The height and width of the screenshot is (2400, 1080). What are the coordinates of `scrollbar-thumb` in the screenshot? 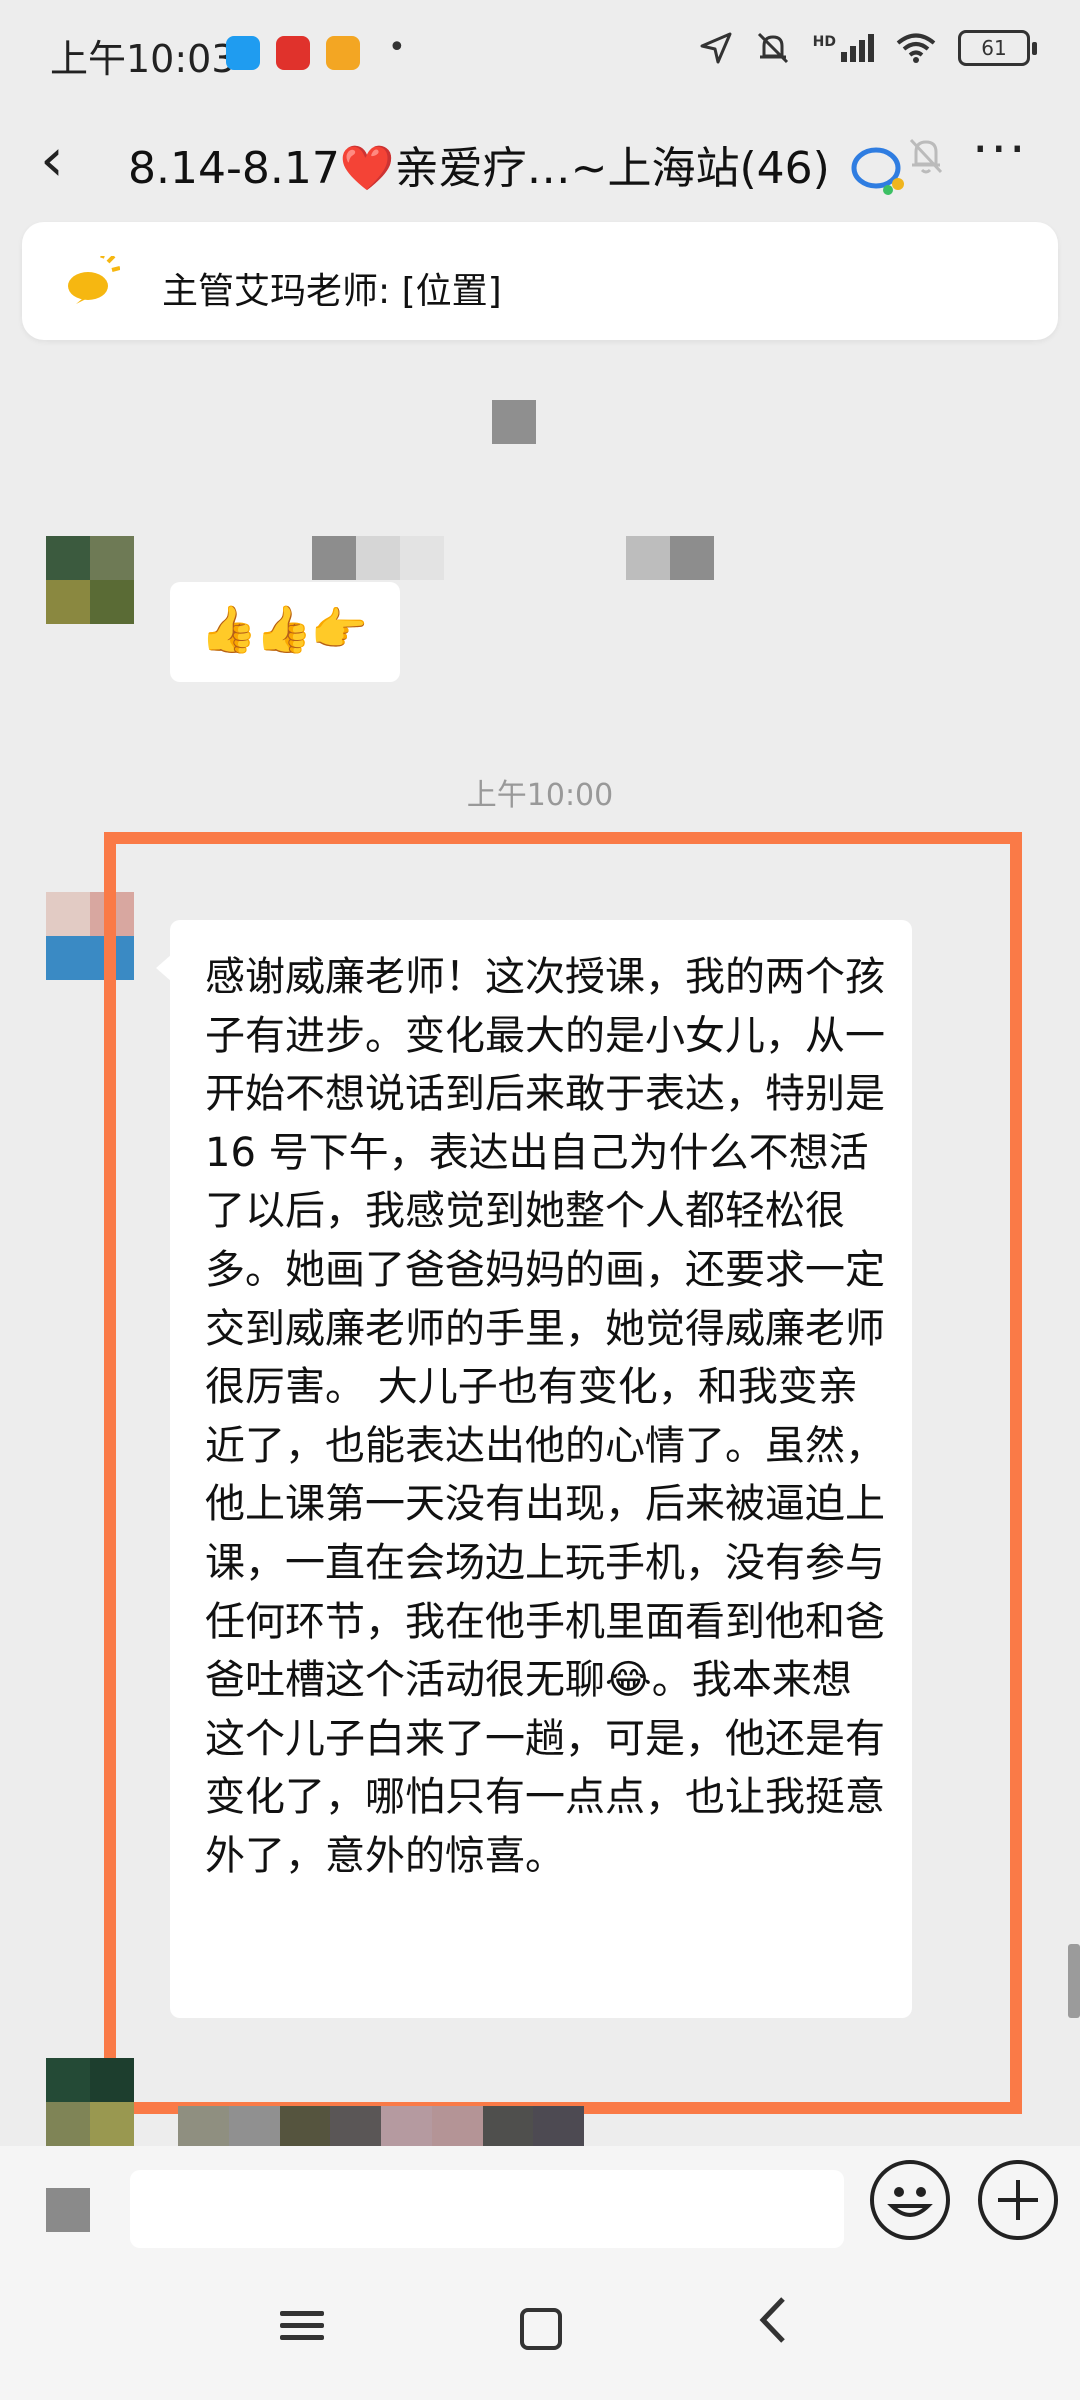 It's located at (1074, 1981).